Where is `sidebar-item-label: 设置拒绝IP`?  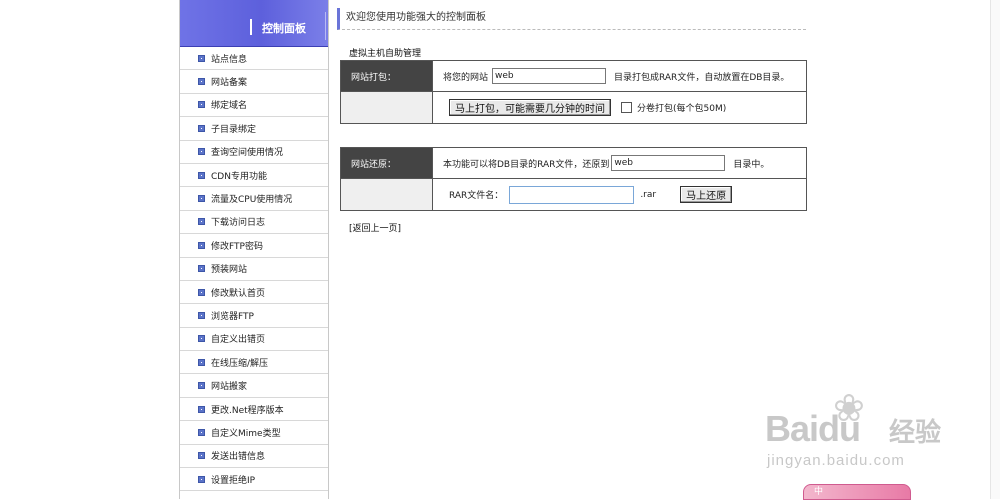
sidebar-item-label: 设置拒绝IP is located at coordinates (233, 480).